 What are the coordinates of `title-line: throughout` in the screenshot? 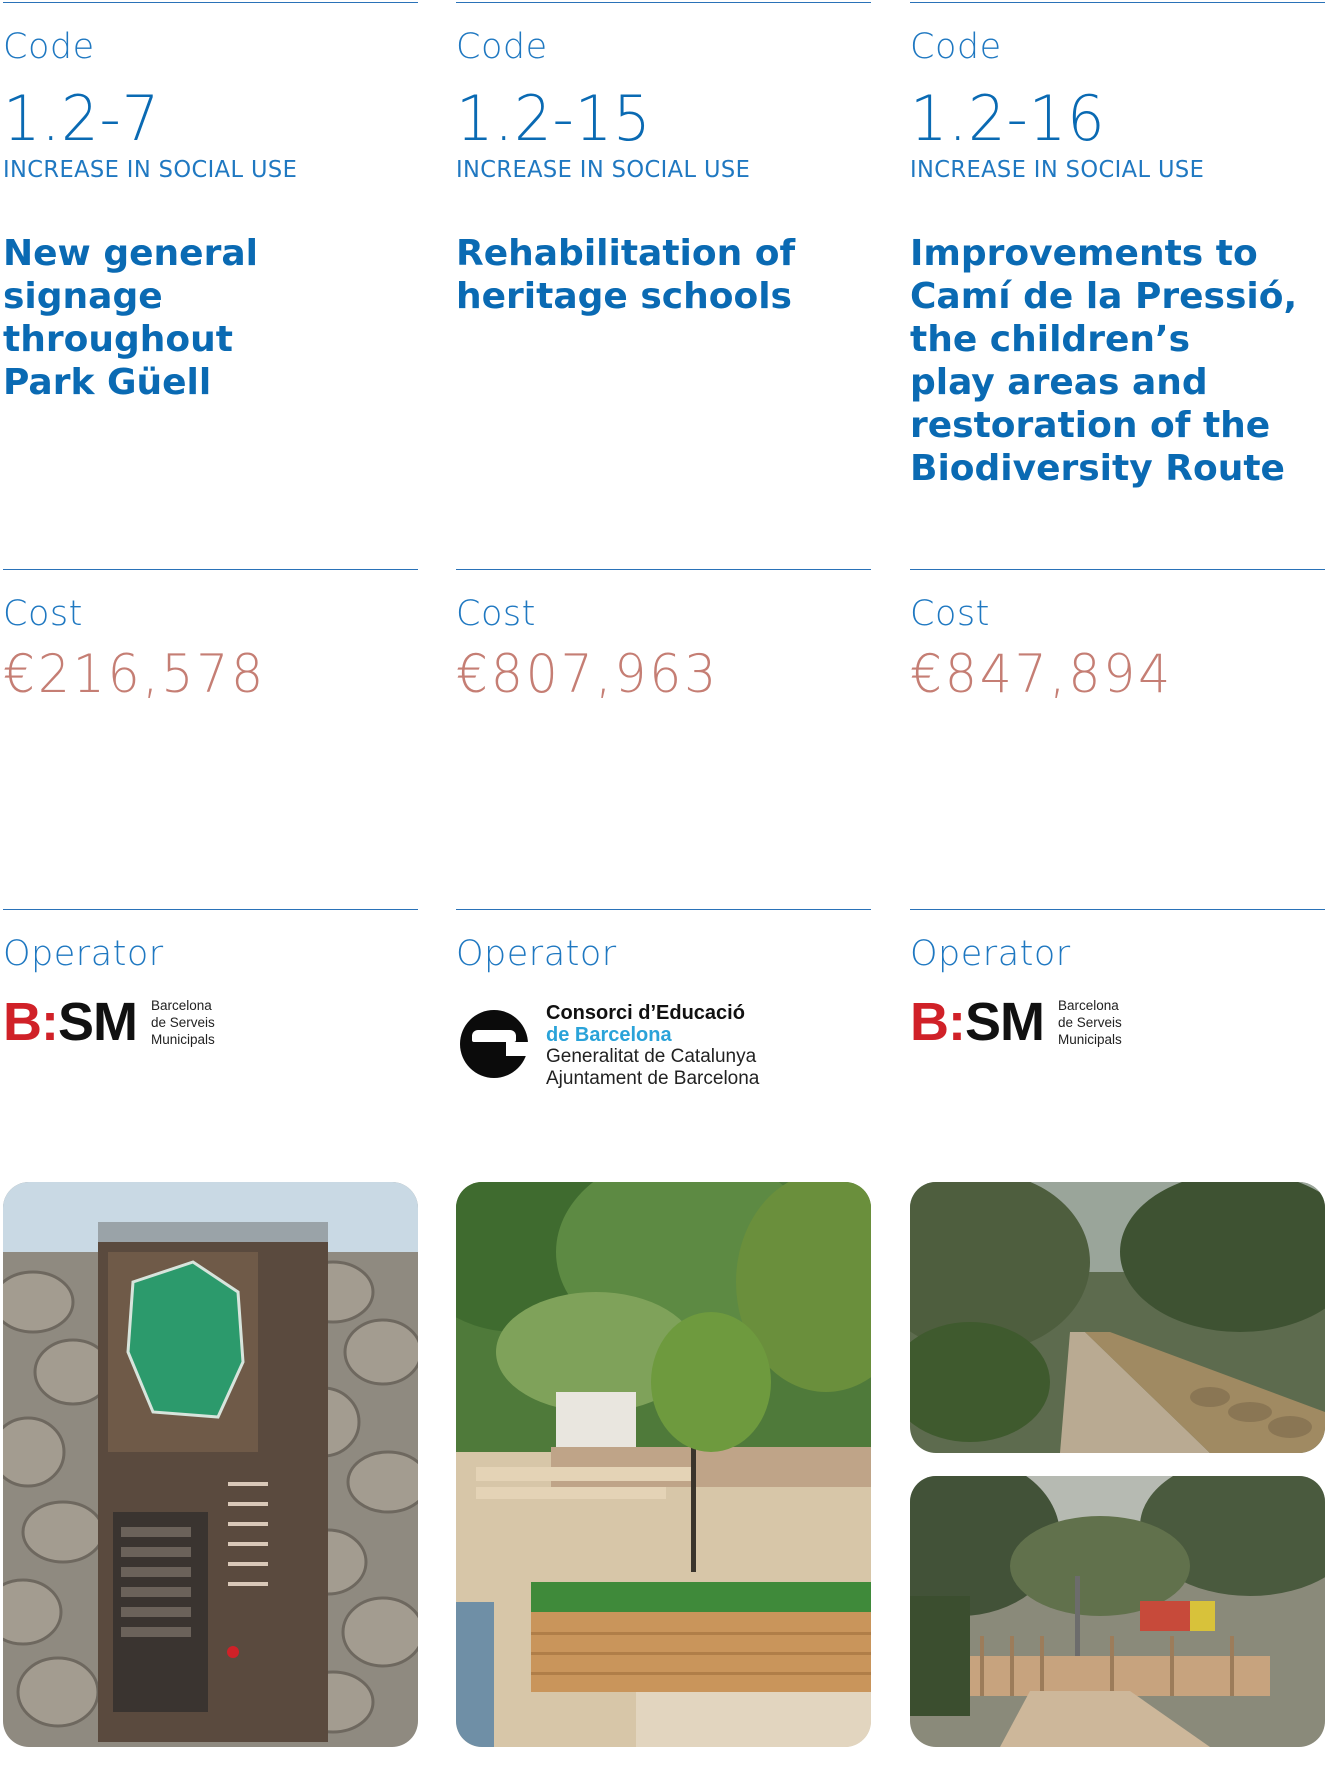 It's located at (118, 339).